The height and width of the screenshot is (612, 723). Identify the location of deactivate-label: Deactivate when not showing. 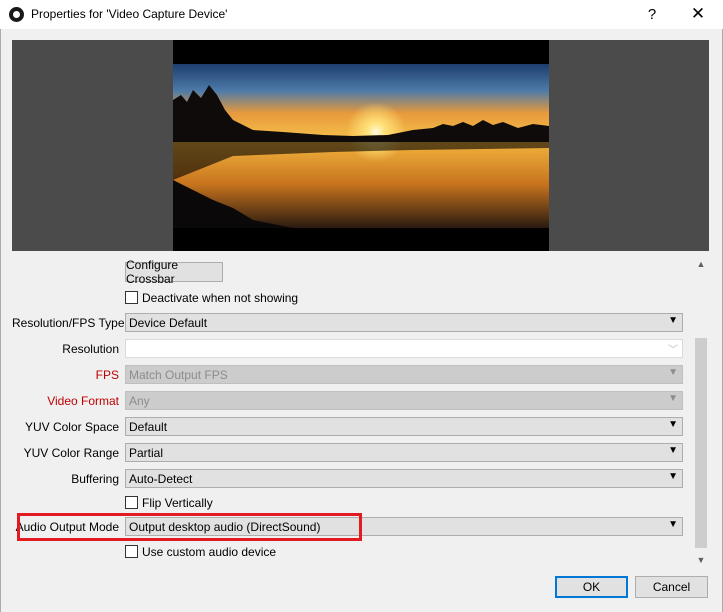
(220, 298).